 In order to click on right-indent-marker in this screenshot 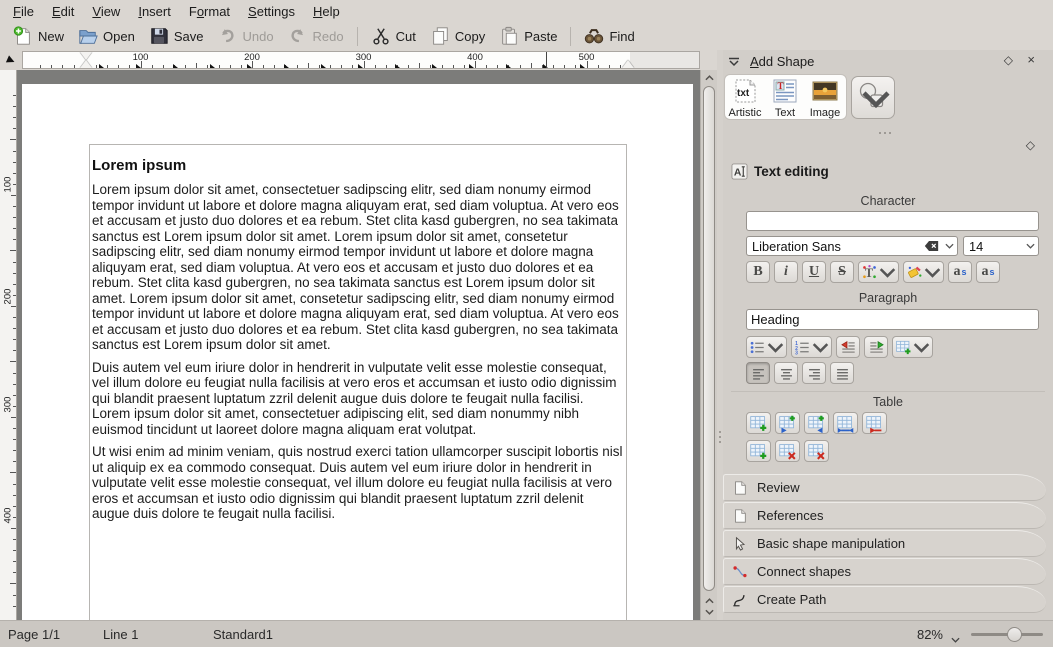, I will do `click(628, 64)`.